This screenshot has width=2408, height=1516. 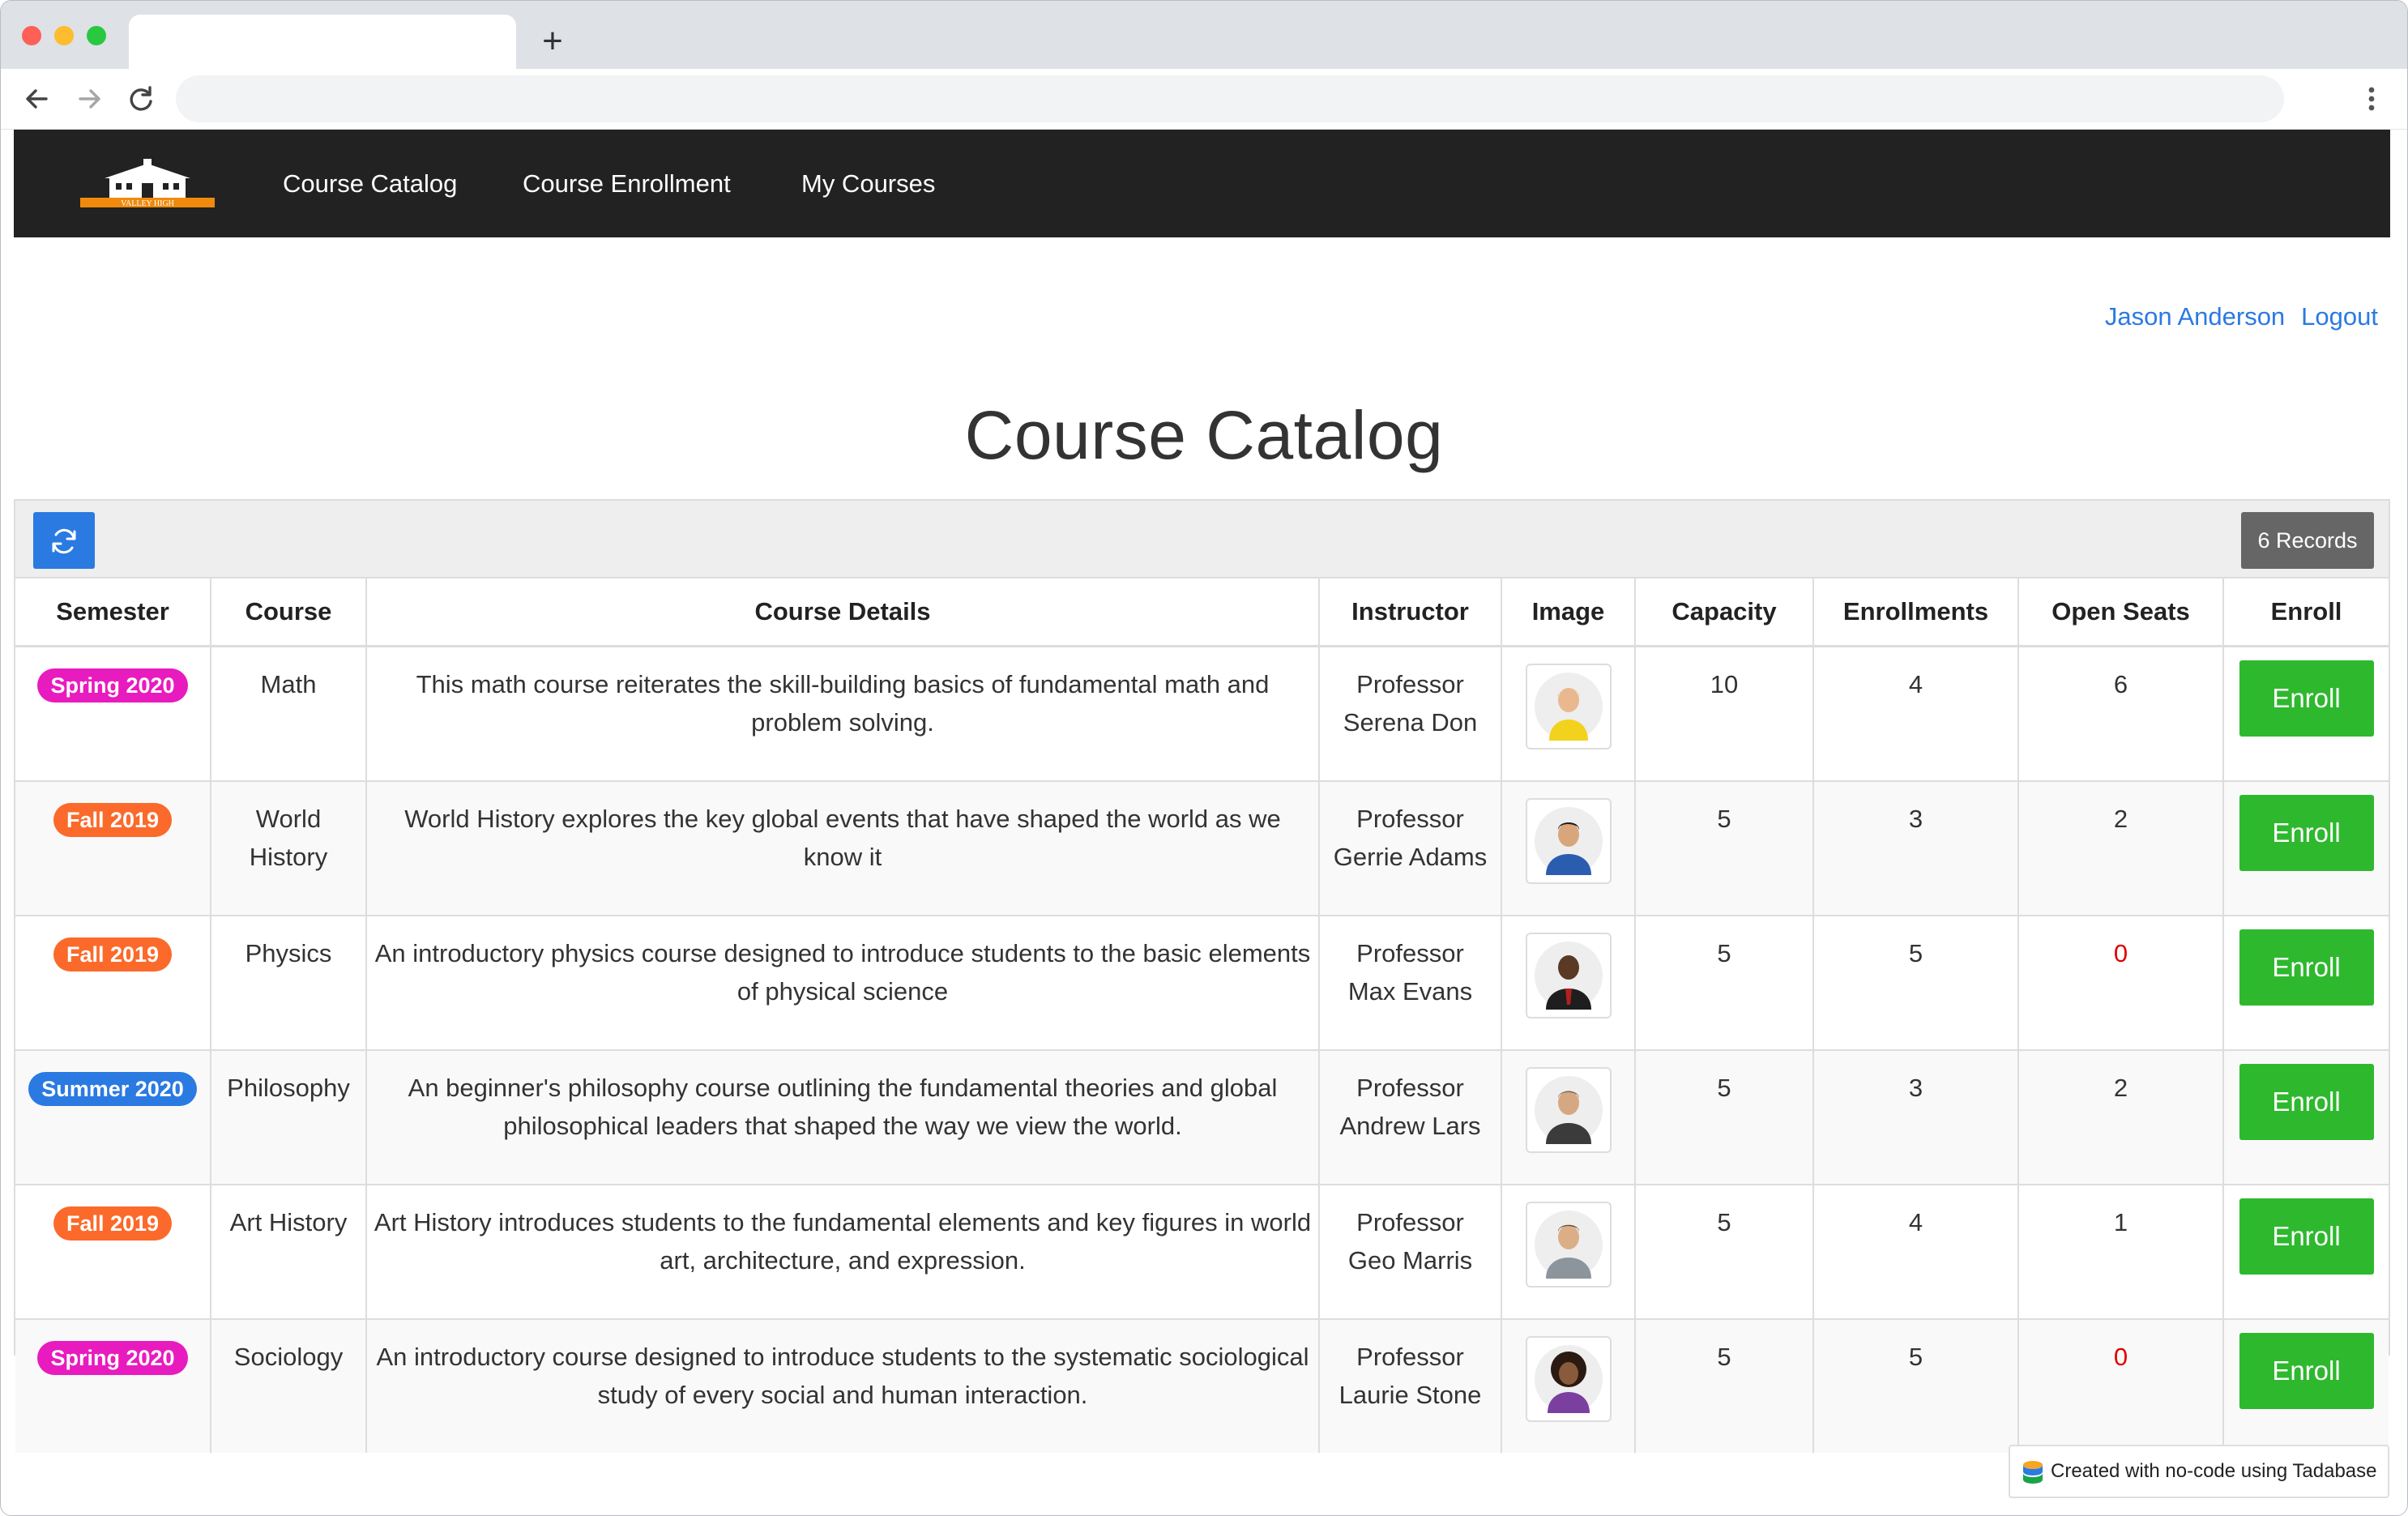 I want to click on col-header-capacity: Capacity, so click(x=1724, y=612).